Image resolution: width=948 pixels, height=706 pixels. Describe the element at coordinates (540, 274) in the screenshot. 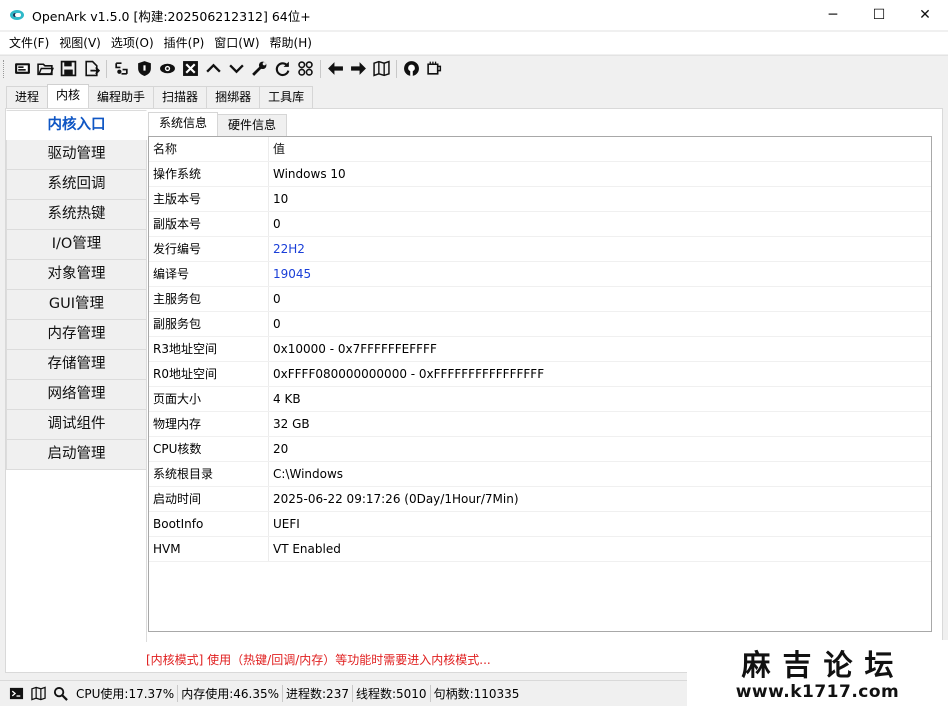

I see `table-row: 编译号 19045` at that location.